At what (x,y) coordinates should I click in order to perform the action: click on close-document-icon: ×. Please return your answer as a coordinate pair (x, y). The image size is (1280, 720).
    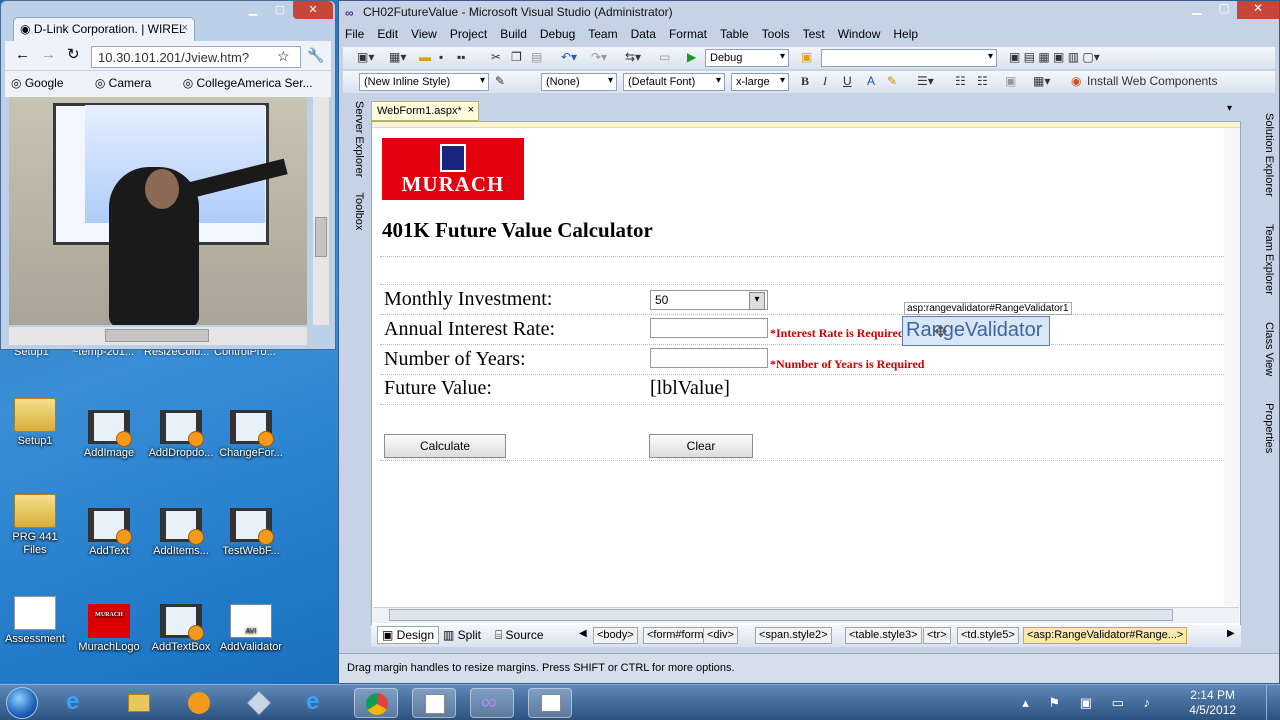
    Looking at the image, I should click on (471, 110).